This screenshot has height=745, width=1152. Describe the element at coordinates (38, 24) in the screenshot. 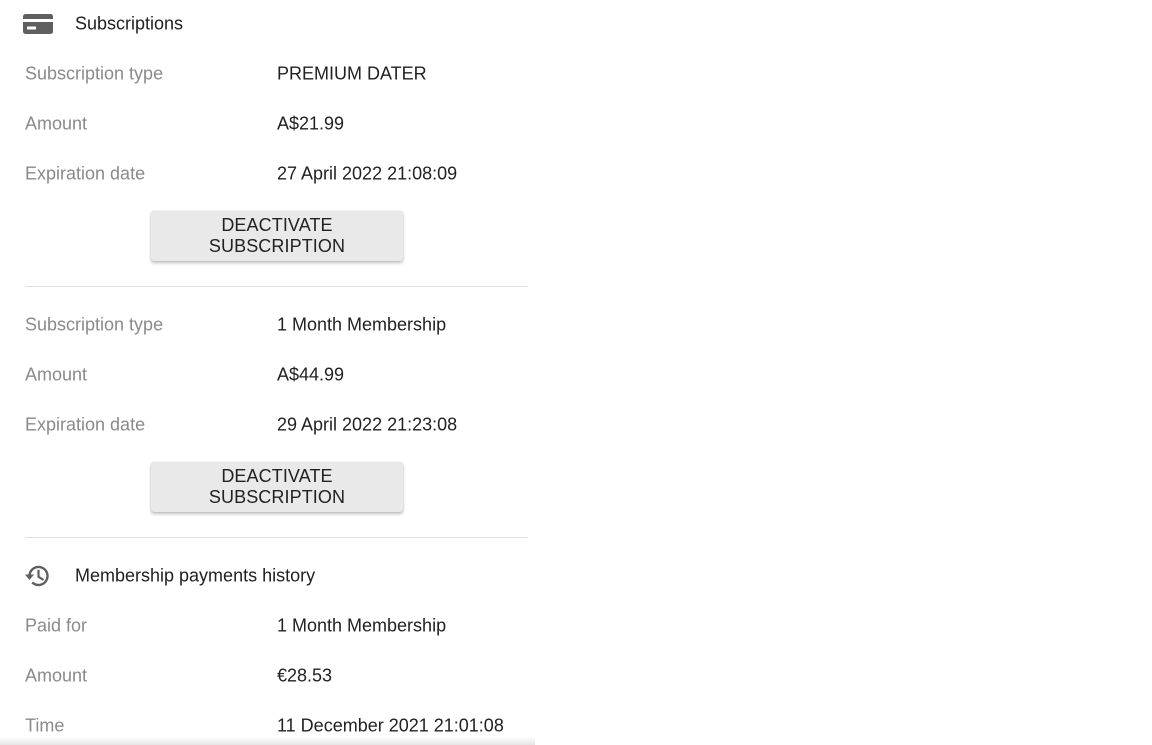

I see `credit-card-icon` at that location.